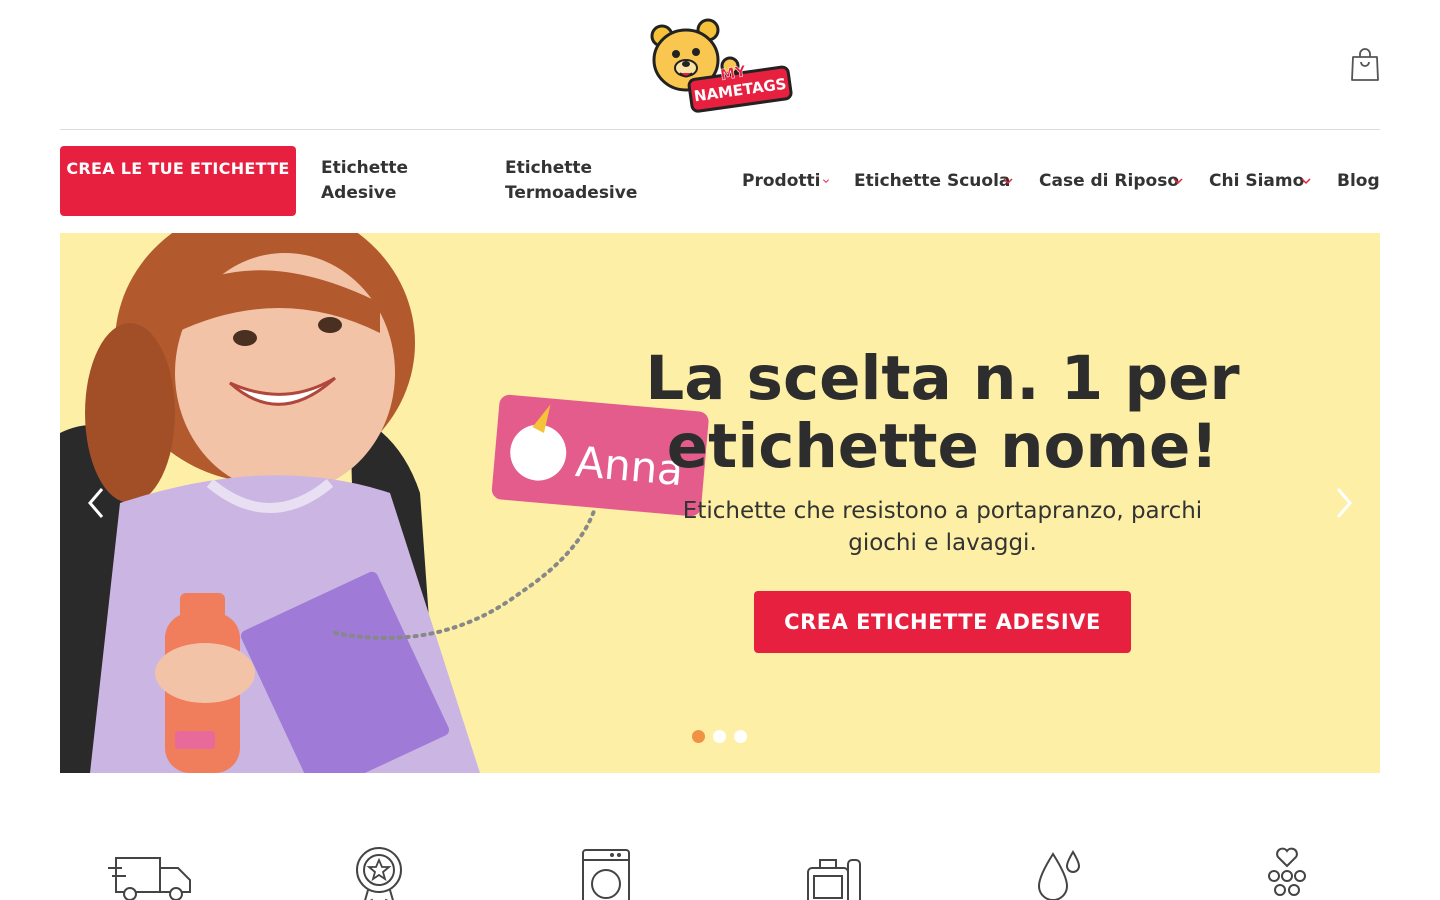  I want to click on cart-button, so click(1365, 65).